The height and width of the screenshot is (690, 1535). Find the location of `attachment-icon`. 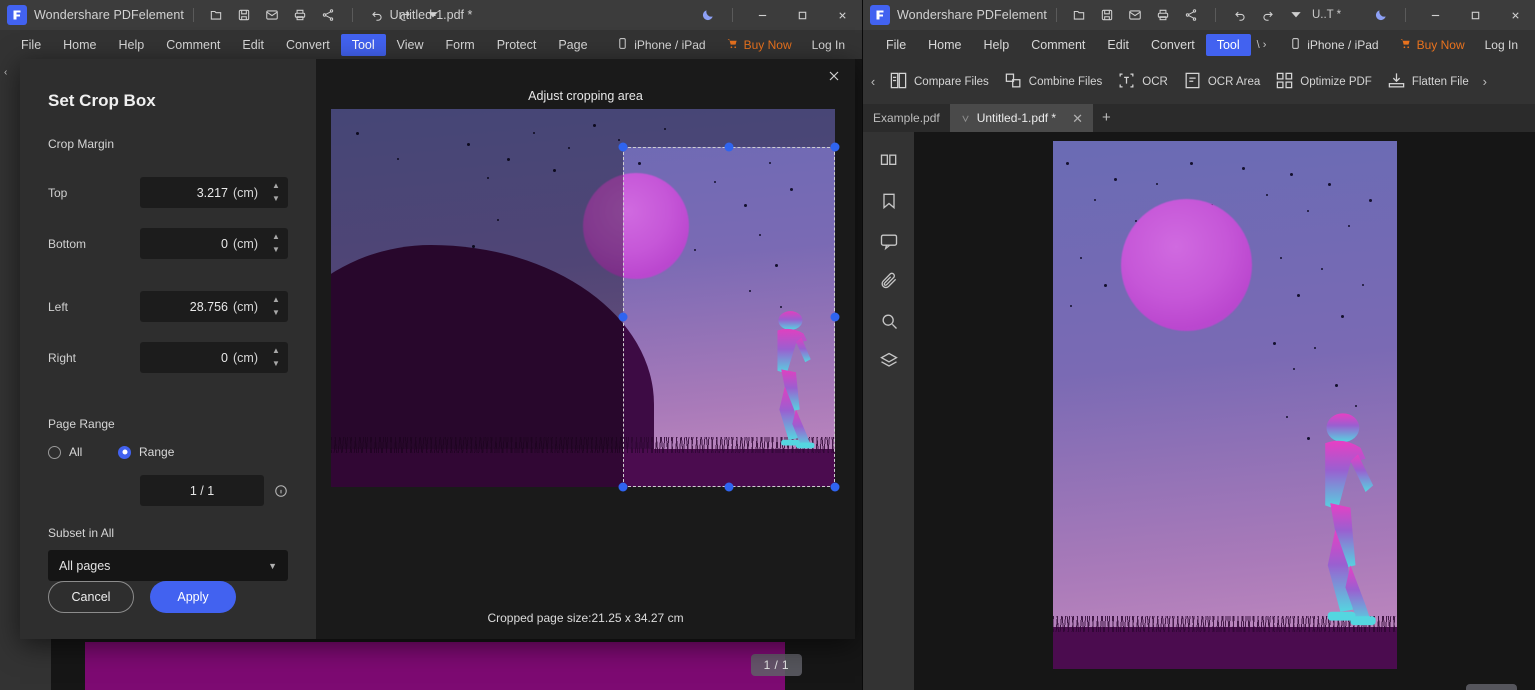

attachment-icon is located at coordinates (889, 281).